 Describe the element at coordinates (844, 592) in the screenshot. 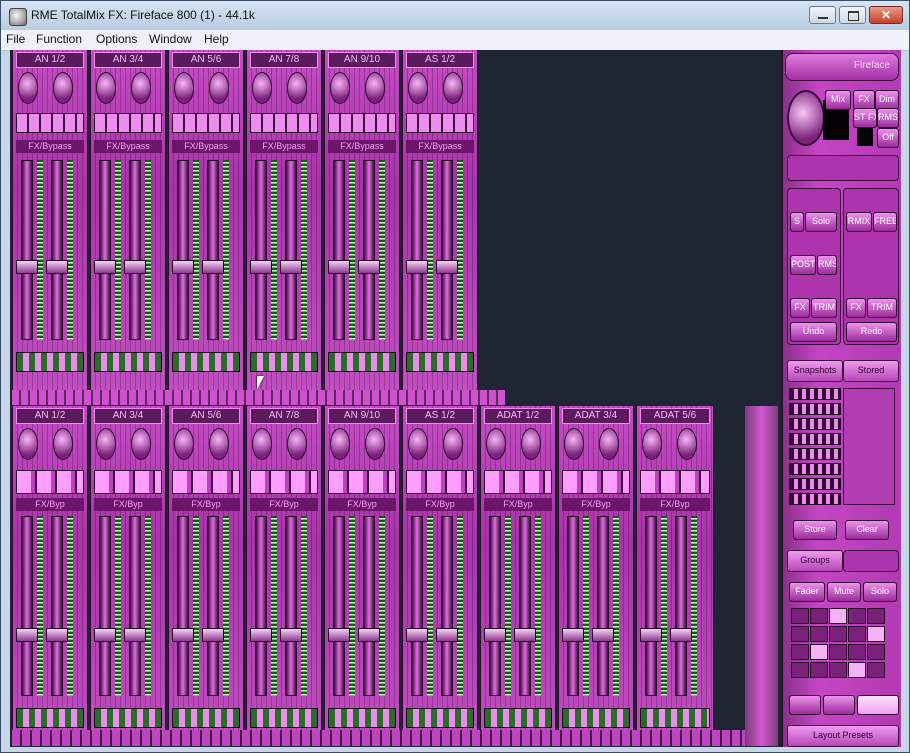

I see `groups-mute-button: Mute` at that location.